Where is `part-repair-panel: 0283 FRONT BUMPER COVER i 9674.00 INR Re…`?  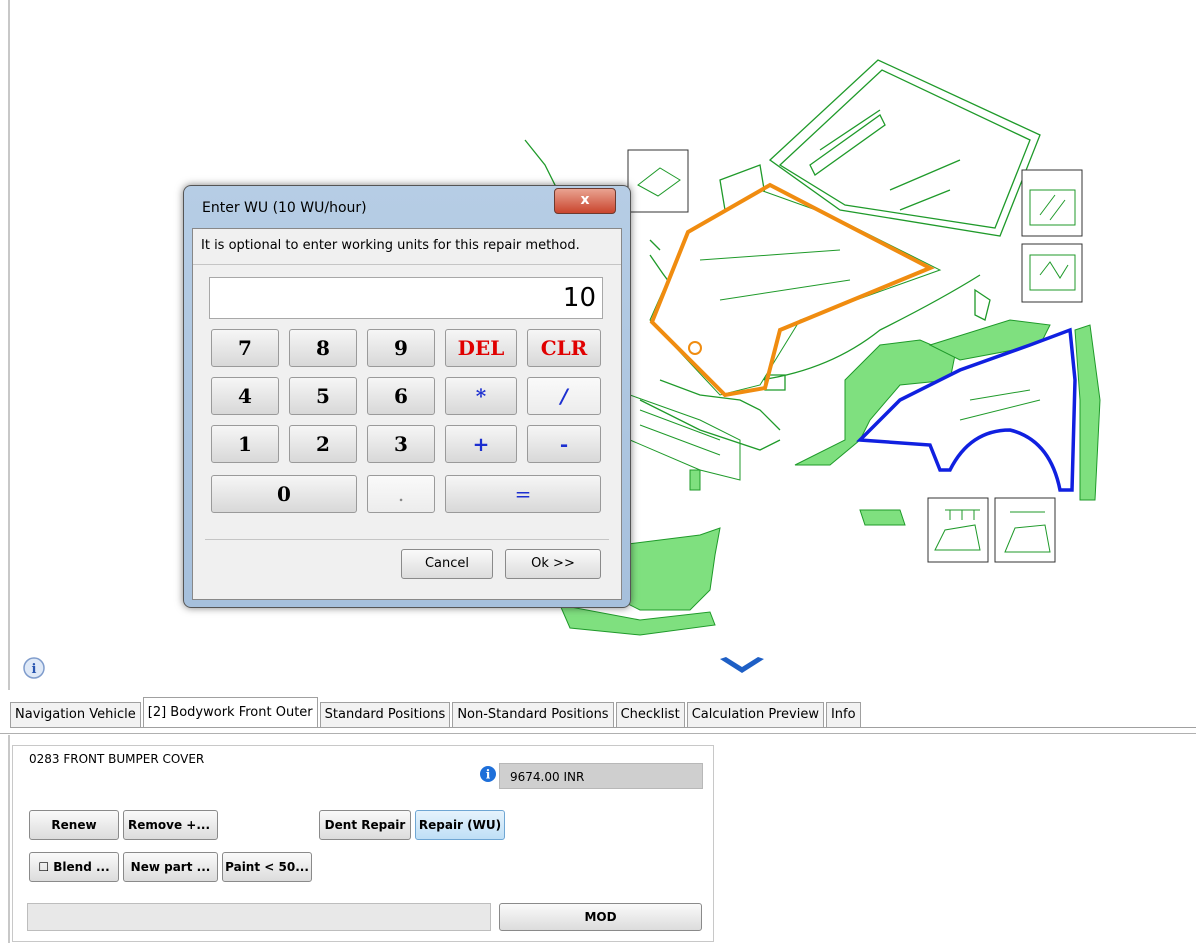 part-repair-panel: 0283 FRONT BUMPER COVER i 9674.00 INR Re… is located at coordinates (363, 843).